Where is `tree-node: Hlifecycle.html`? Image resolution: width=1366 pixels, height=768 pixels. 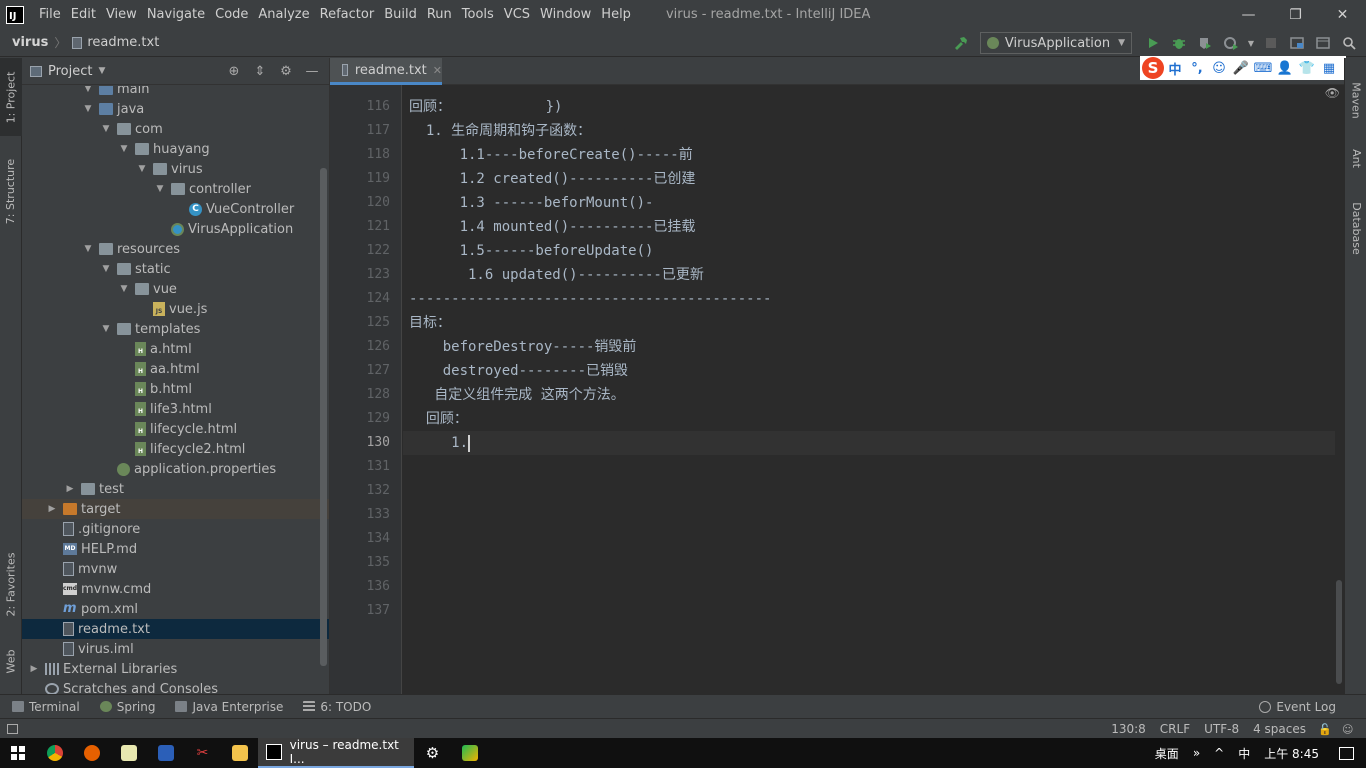 tree-node: Hlifecycle.html is located at coordinates (175, 429).